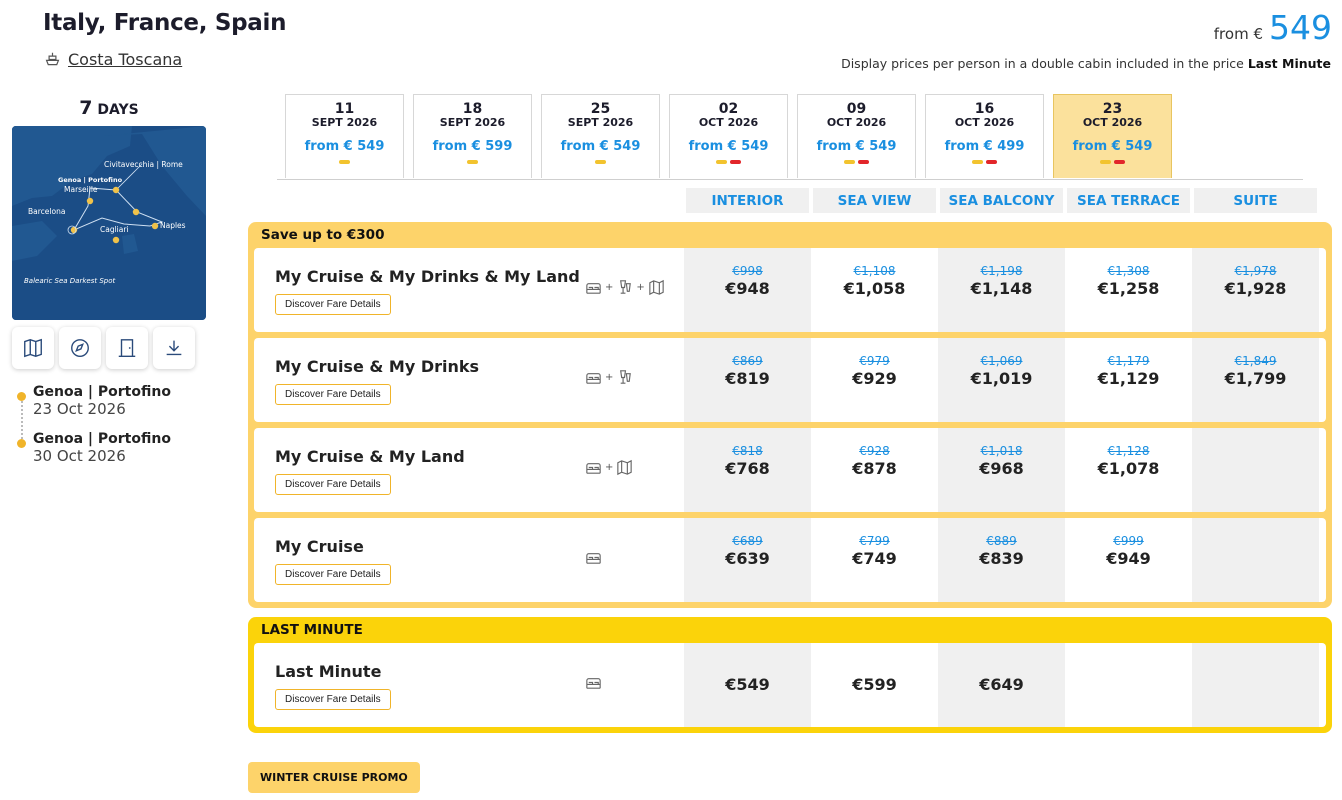 This screenshot has width=1342, height=800. Describe the element at coordinates (174, 348) in the screenshot. I see `download-button` at that location.